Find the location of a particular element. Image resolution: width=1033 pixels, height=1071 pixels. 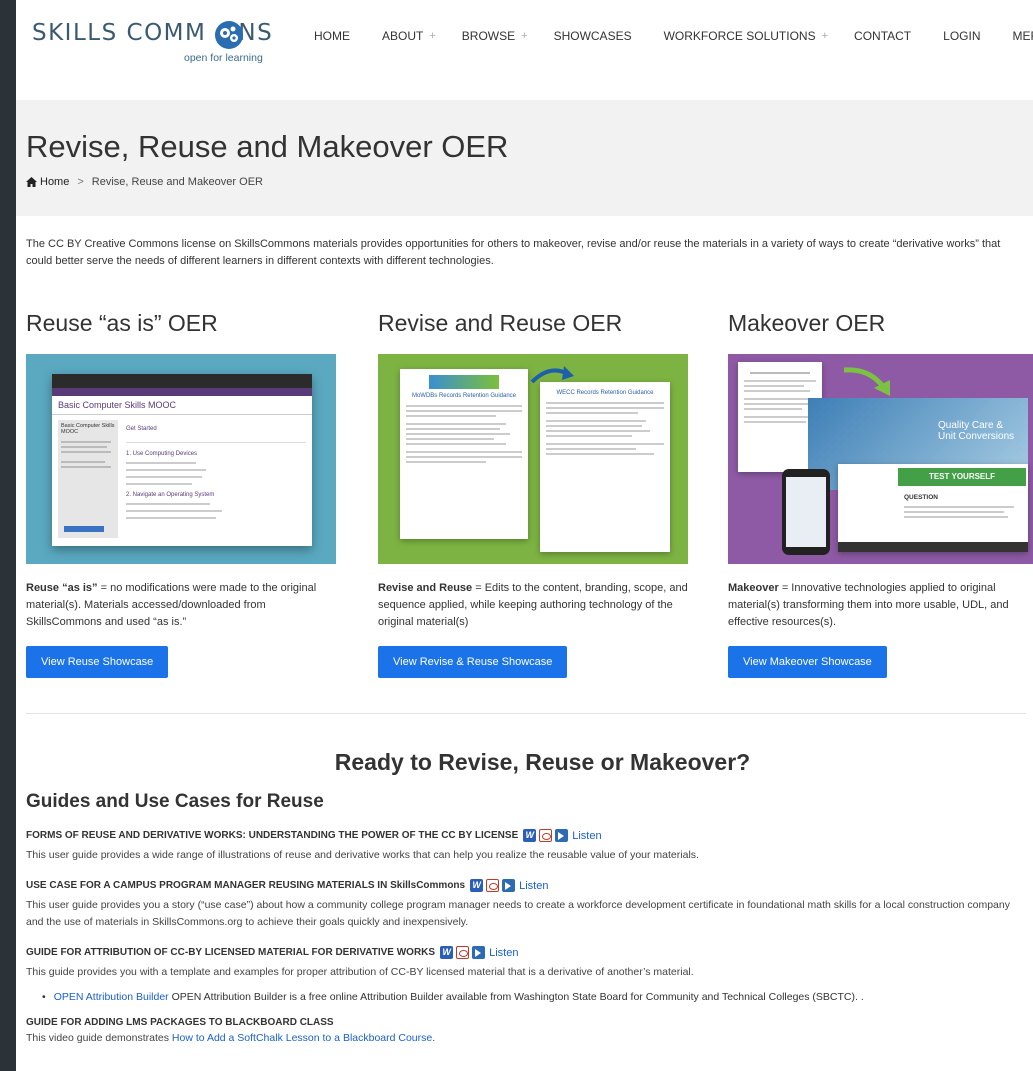

breadcrumb-current: Revise, Reuse and Makeover OER is located at coordinates (177, 182).